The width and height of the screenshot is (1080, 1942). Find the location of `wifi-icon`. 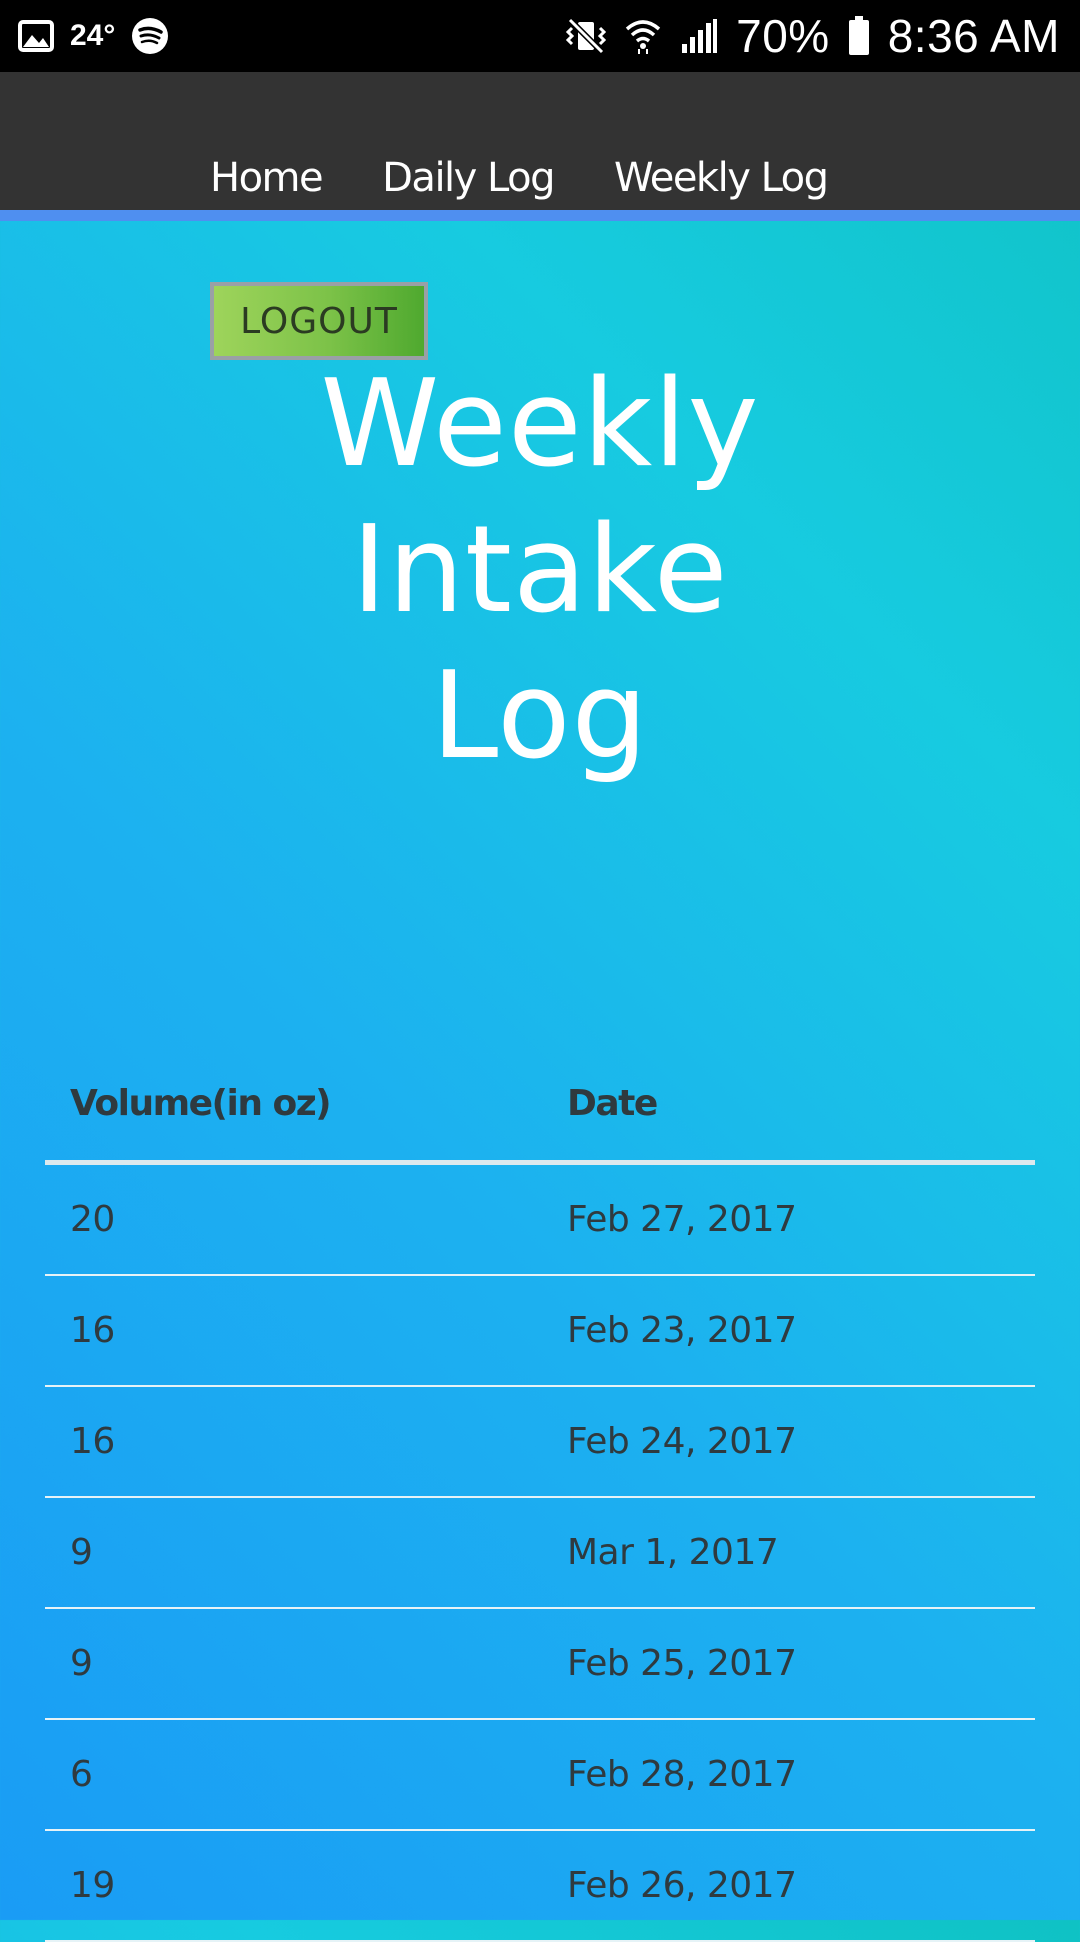

wifi-icon is located at coordinates (643, 37).